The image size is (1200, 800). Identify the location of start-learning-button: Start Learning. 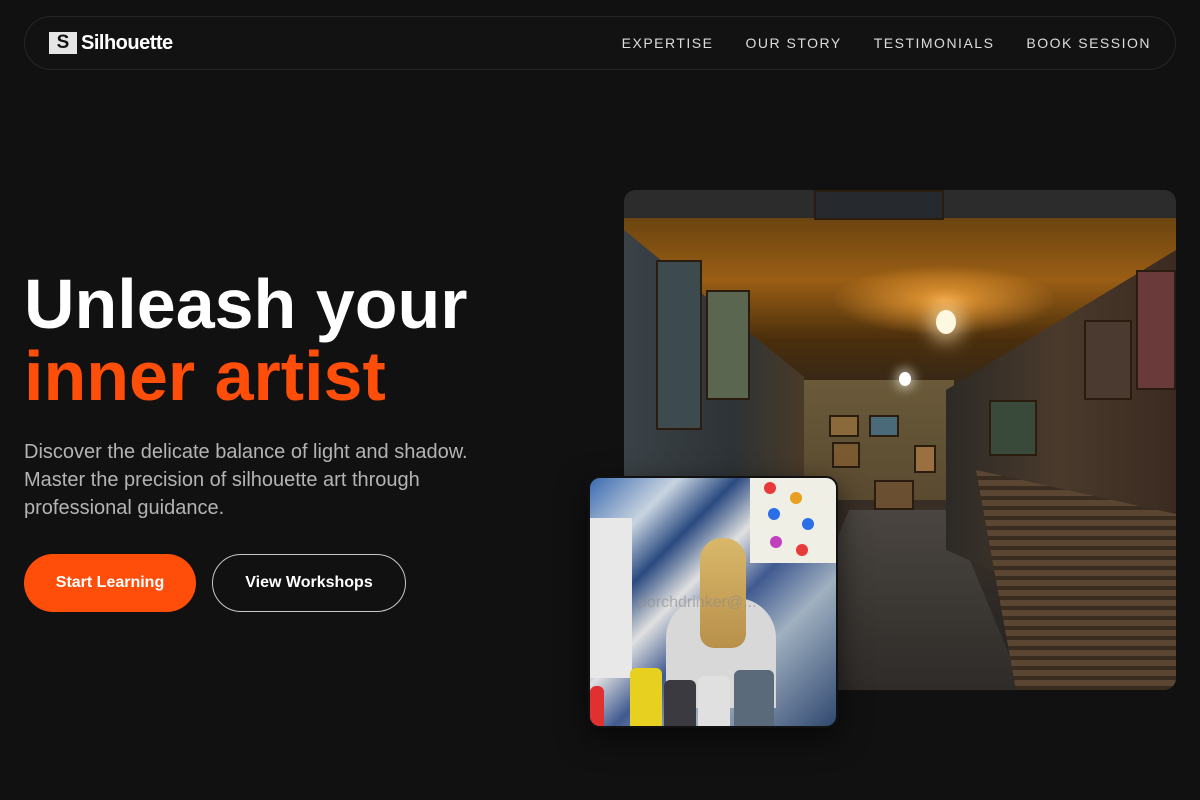
(110, 583).